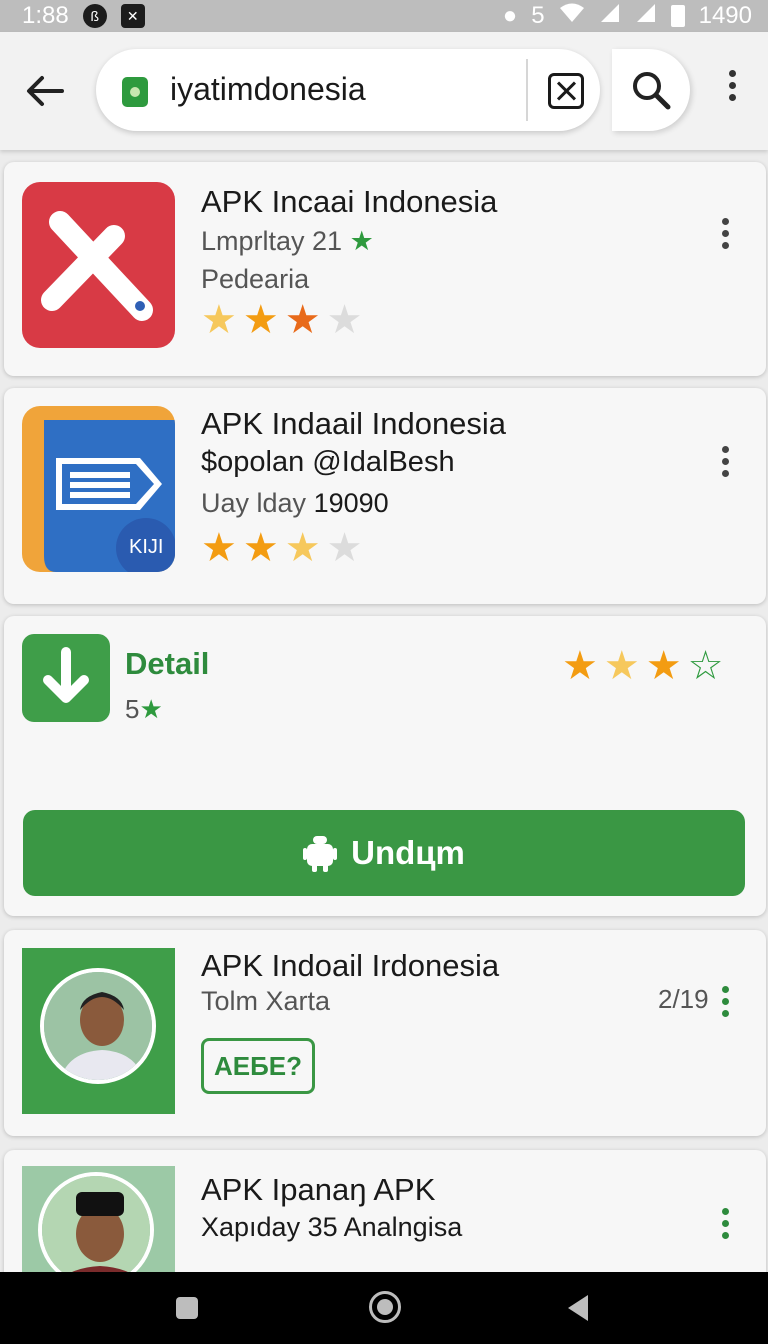  What do you see at coordinates (349, 202) in the screenshot?
I see `app-title: APK Incaai Indonesia` at bounding box center [349, 202].